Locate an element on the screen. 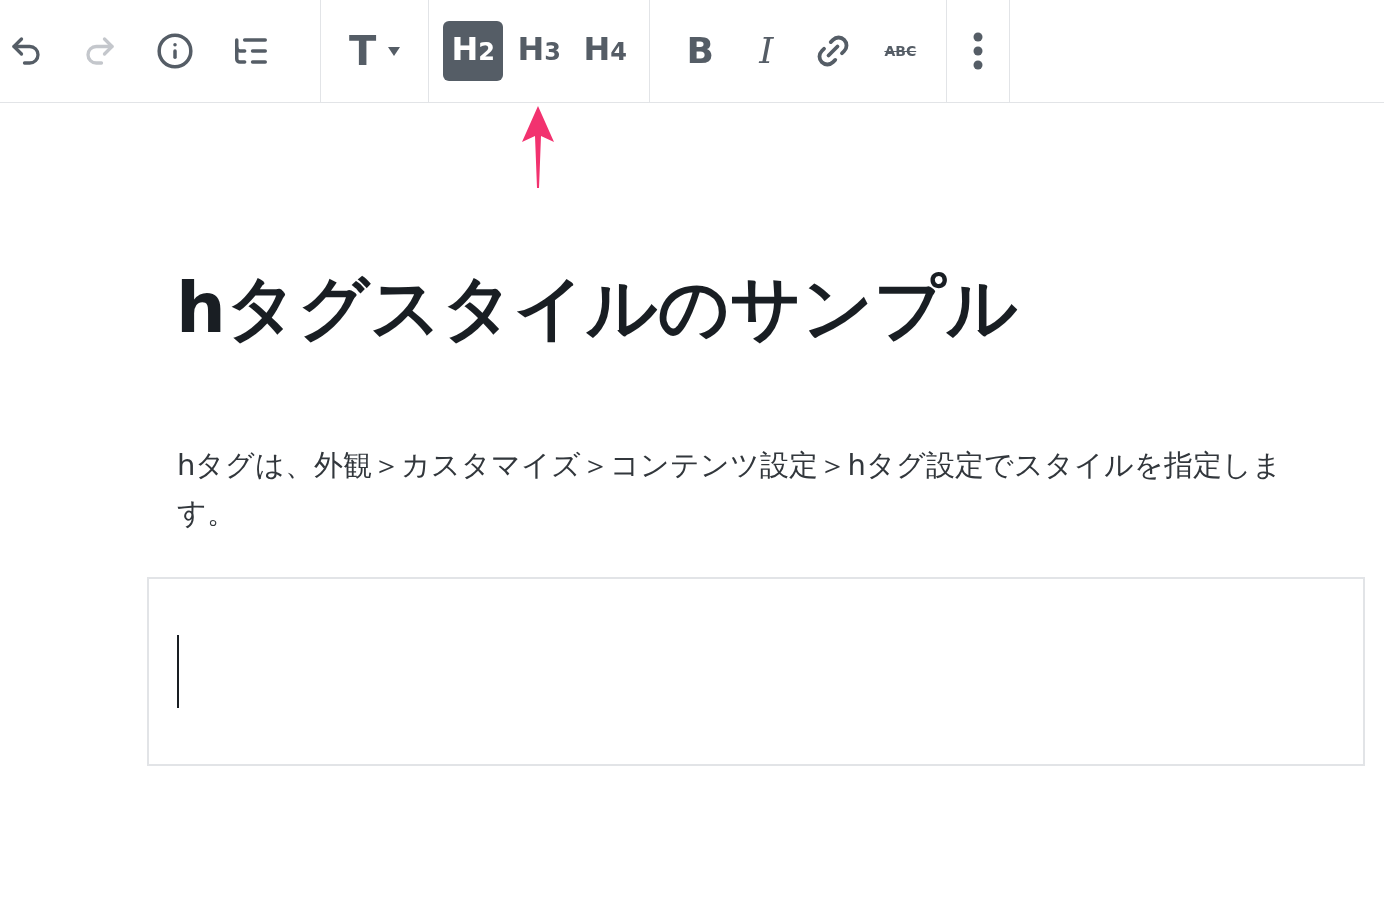 The width and height of the screenshot is (1384, 920). post-title: hタグスタイルのサンプル is located at coordinates (597, 308).